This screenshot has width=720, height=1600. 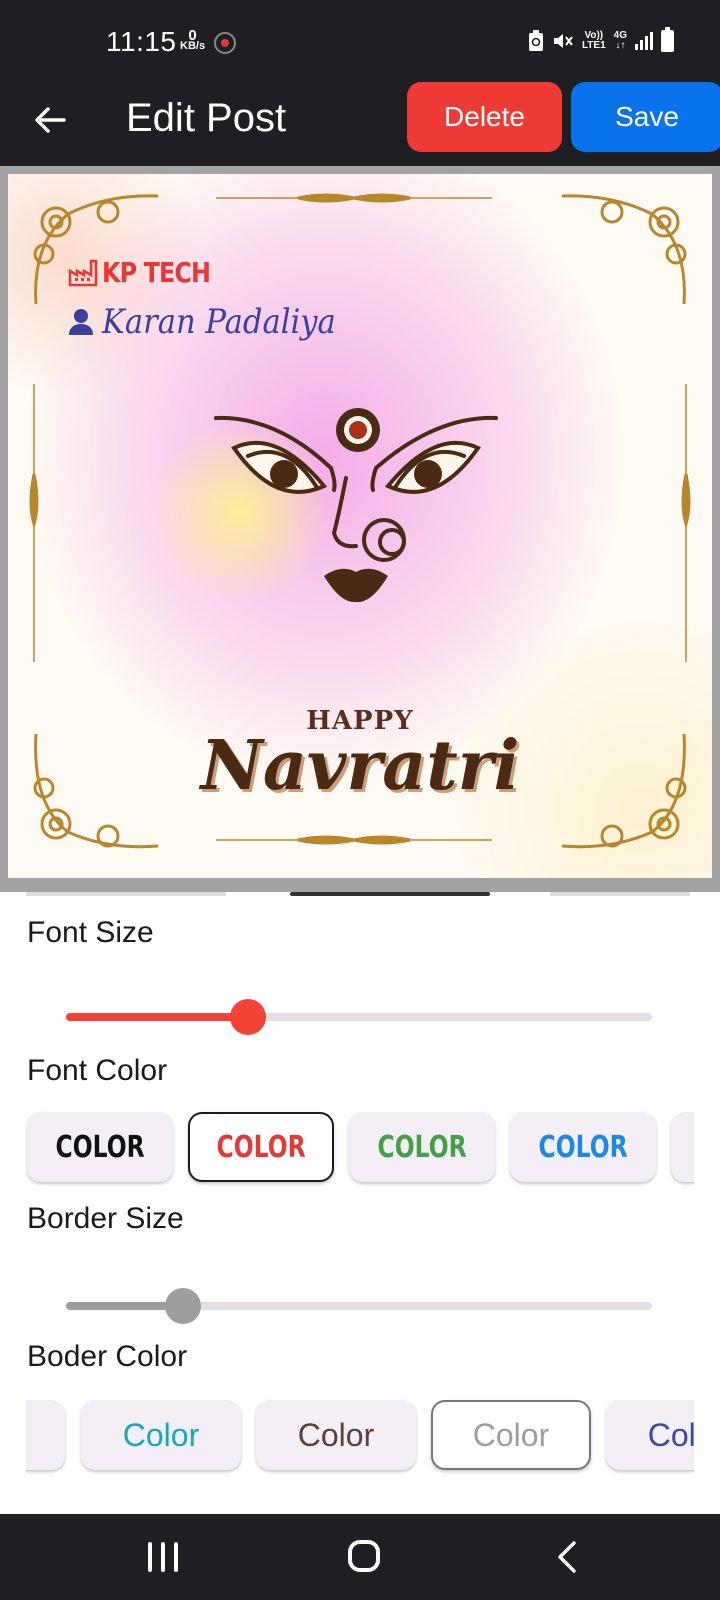 I want to click on panel-scroll-hint-right, so click(x=620, y=894).